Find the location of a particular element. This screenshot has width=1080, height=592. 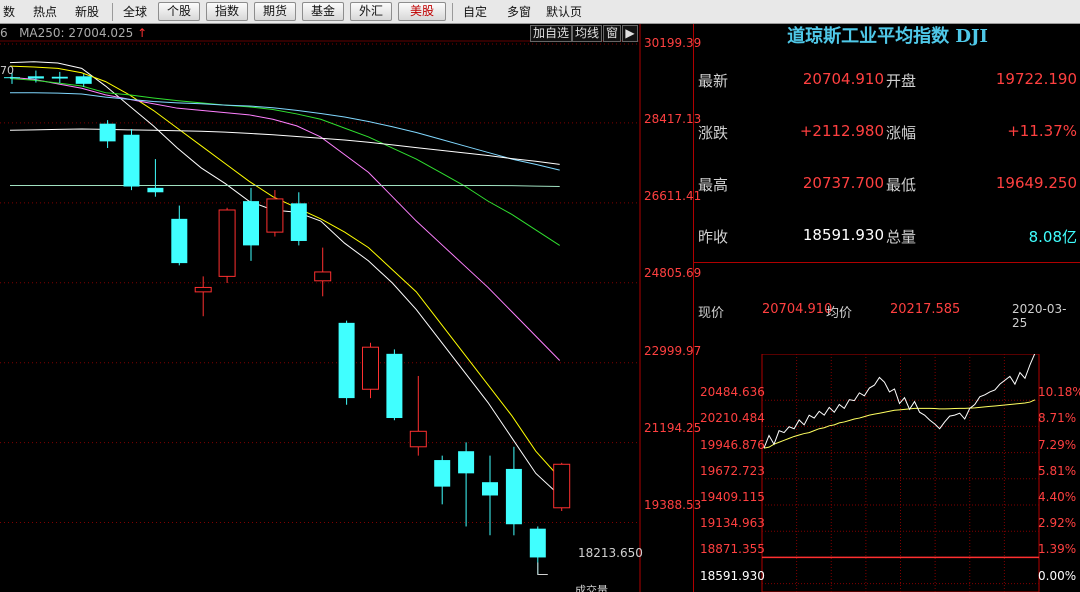

intraday-percent-label: 1.39% is located at coordinates (1057, 549).